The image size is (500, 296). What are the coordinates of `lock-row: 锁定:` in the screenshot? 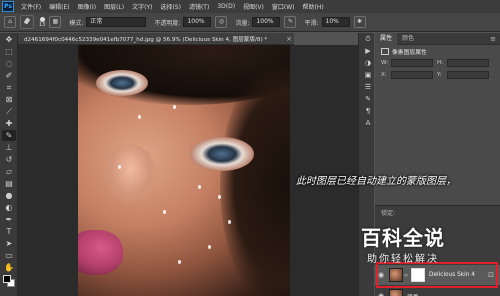 It's located at (437, 212).